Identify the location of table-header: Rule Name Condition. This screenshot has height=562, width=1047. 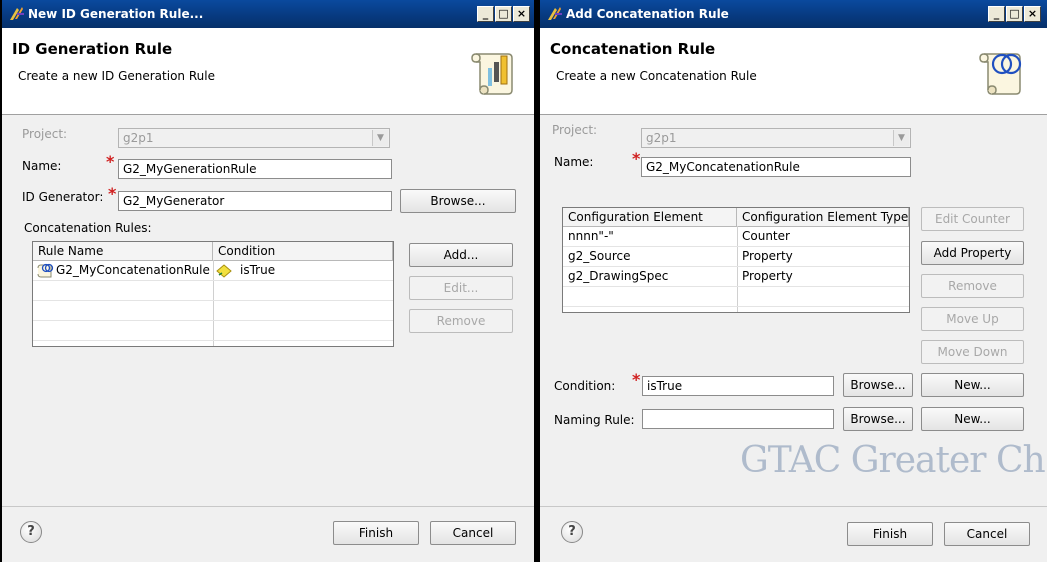
(213, 251).